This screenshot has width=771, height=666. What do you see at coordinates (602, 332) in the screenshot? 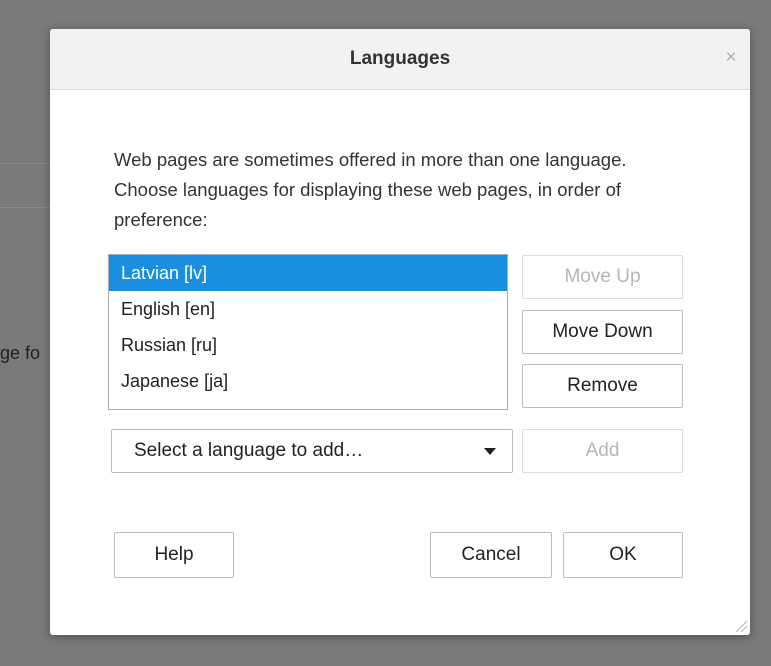
I see `move-down-button: Move Down` at bounding box center [602, 332].